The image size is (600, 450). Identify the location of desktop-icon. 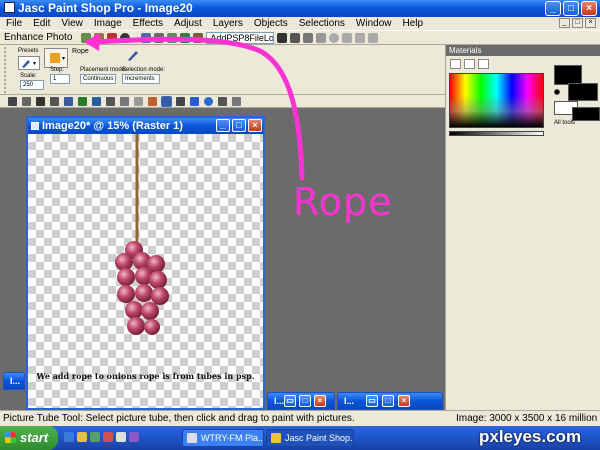
(121, 437).